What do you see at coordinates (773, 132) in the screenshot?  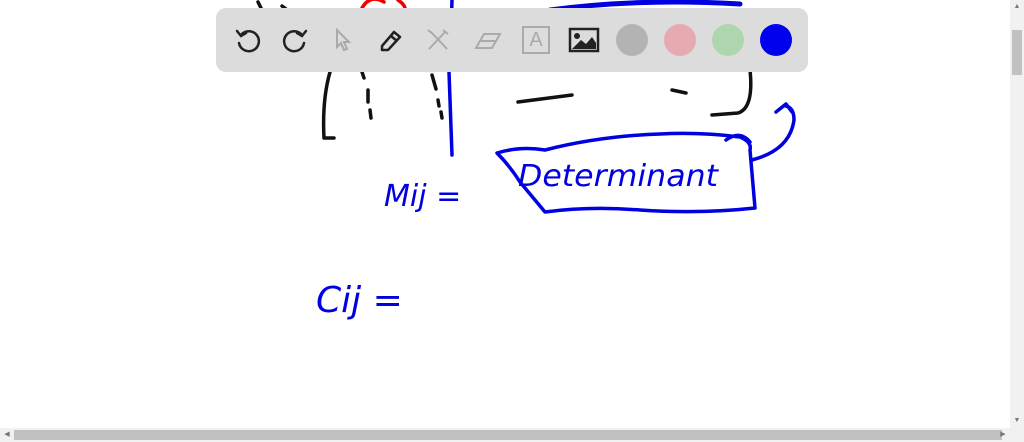 I see `banner-arrow` at bounding box center [773, 132].